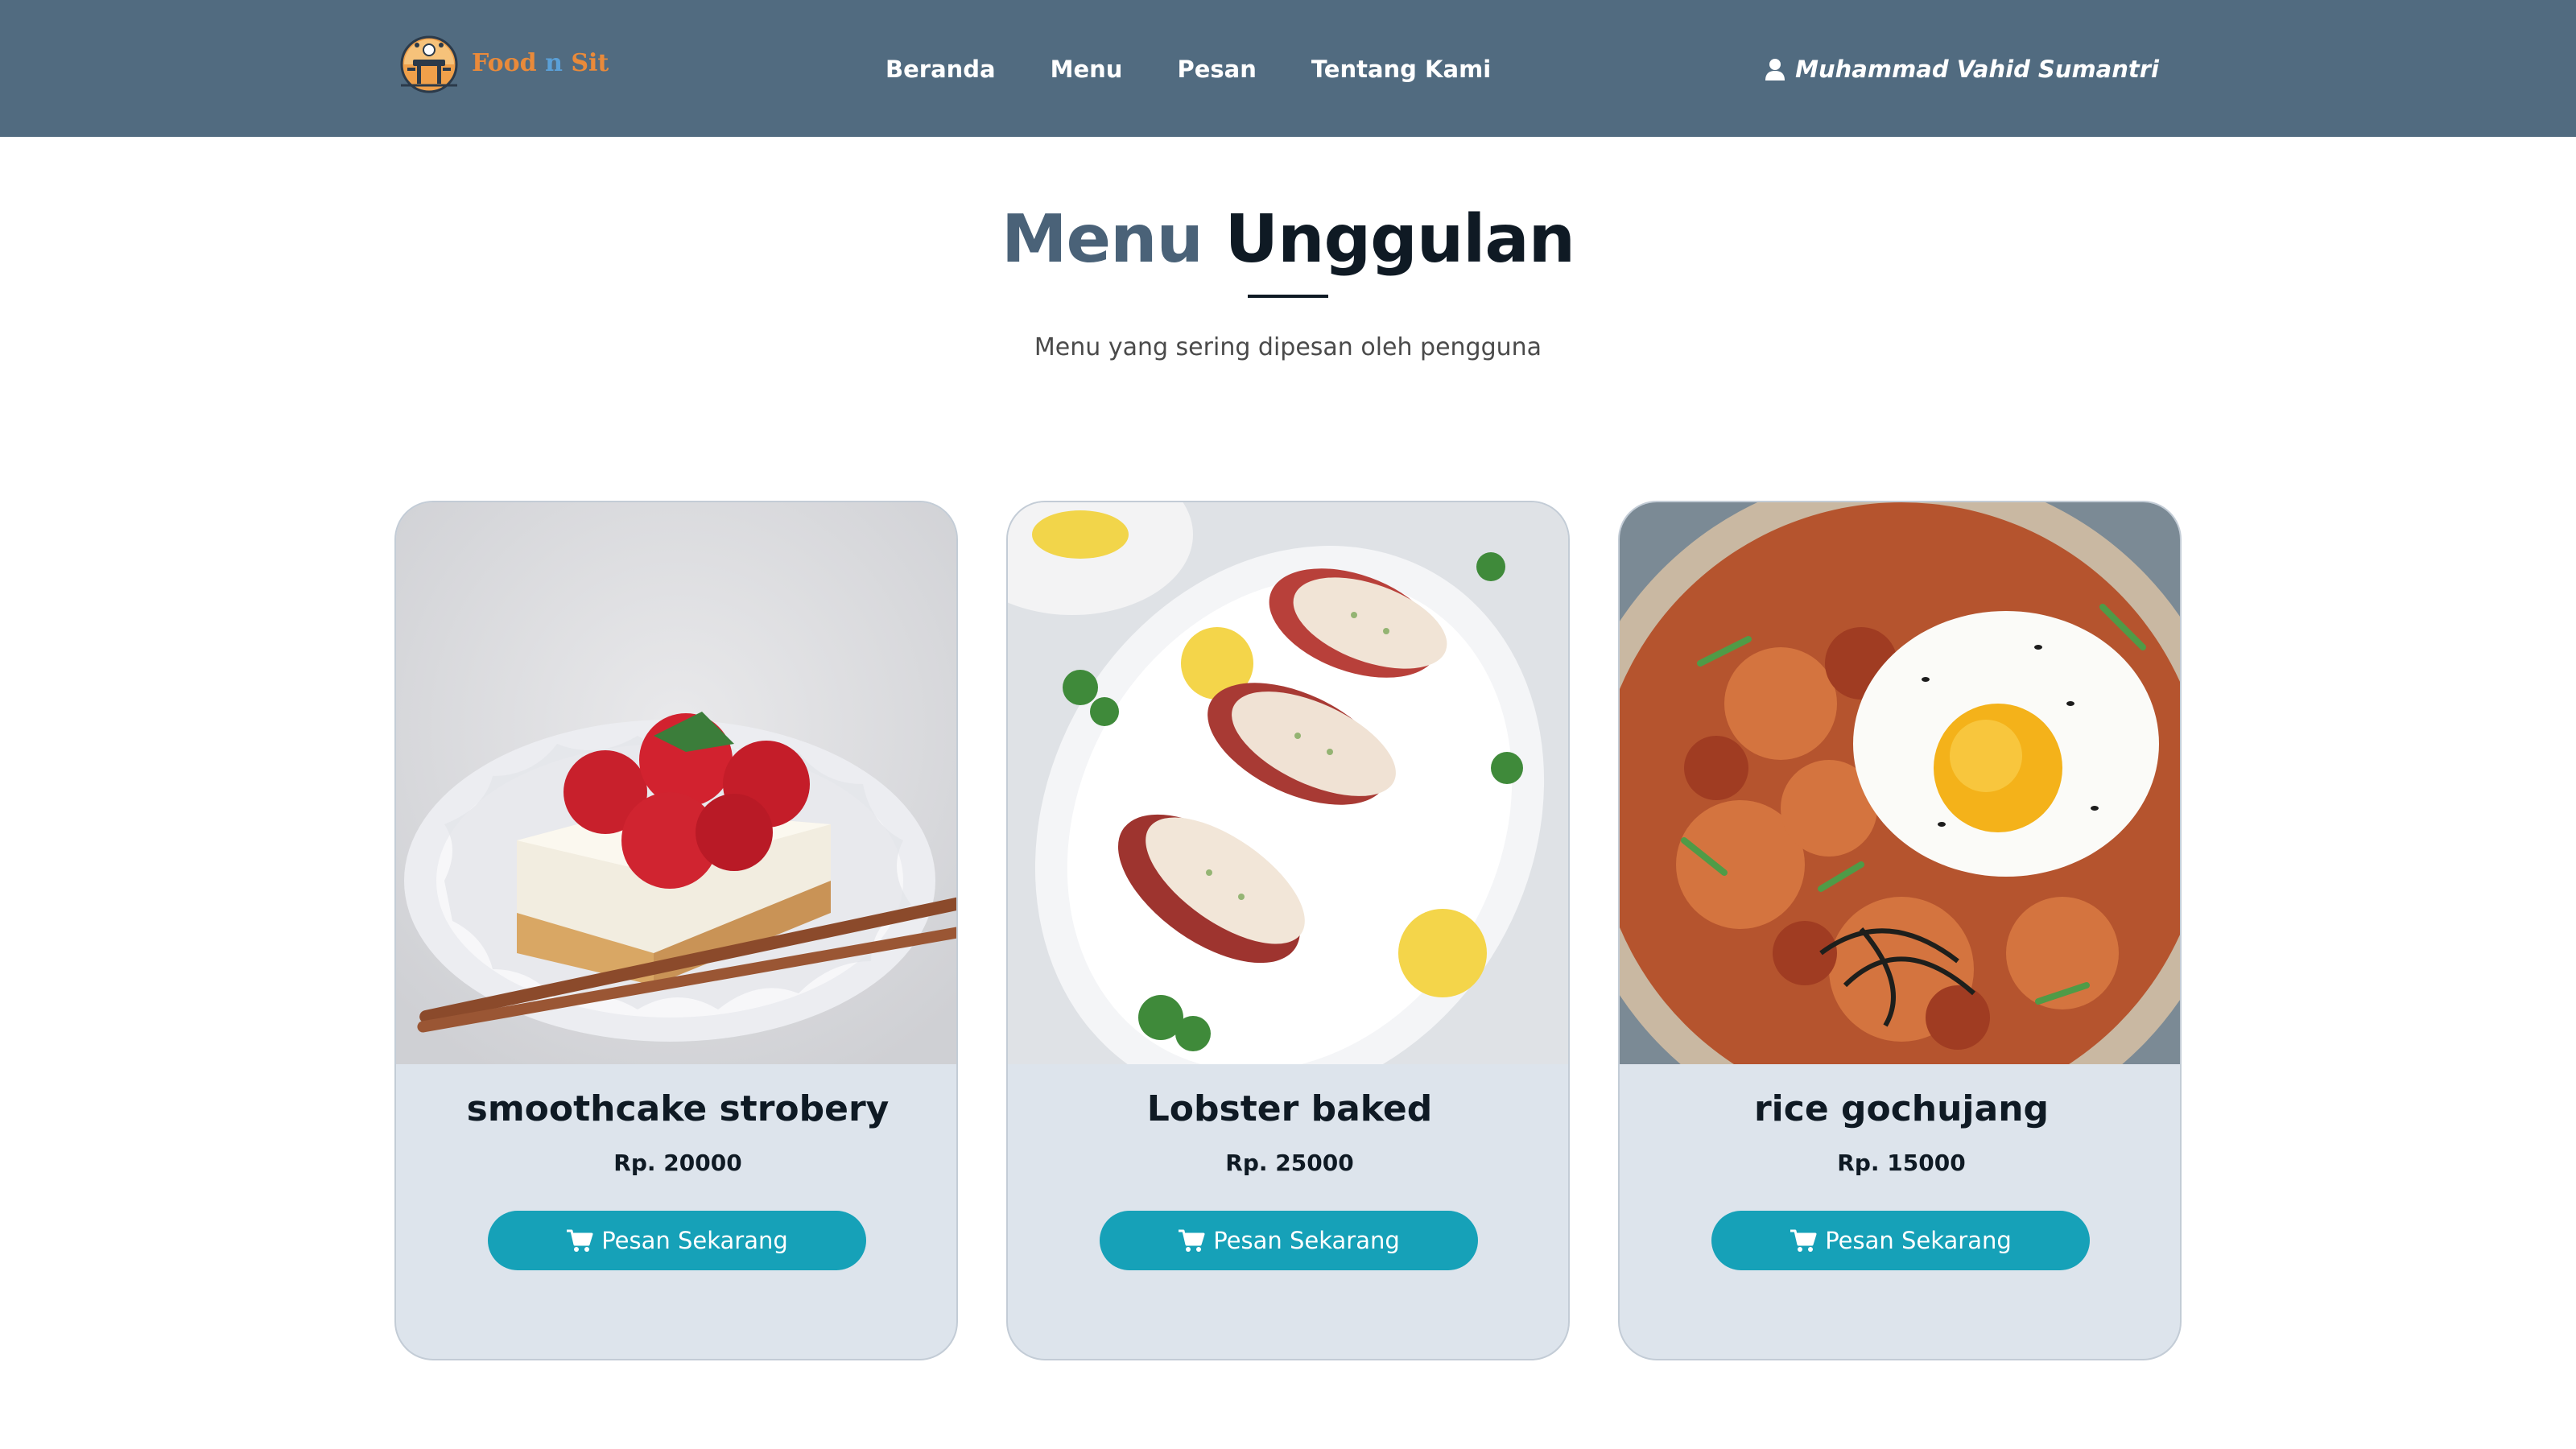 The height and width of the screenshot is (1449, 2576). I want to click on logo: Food n Sit, so click(501, 62).